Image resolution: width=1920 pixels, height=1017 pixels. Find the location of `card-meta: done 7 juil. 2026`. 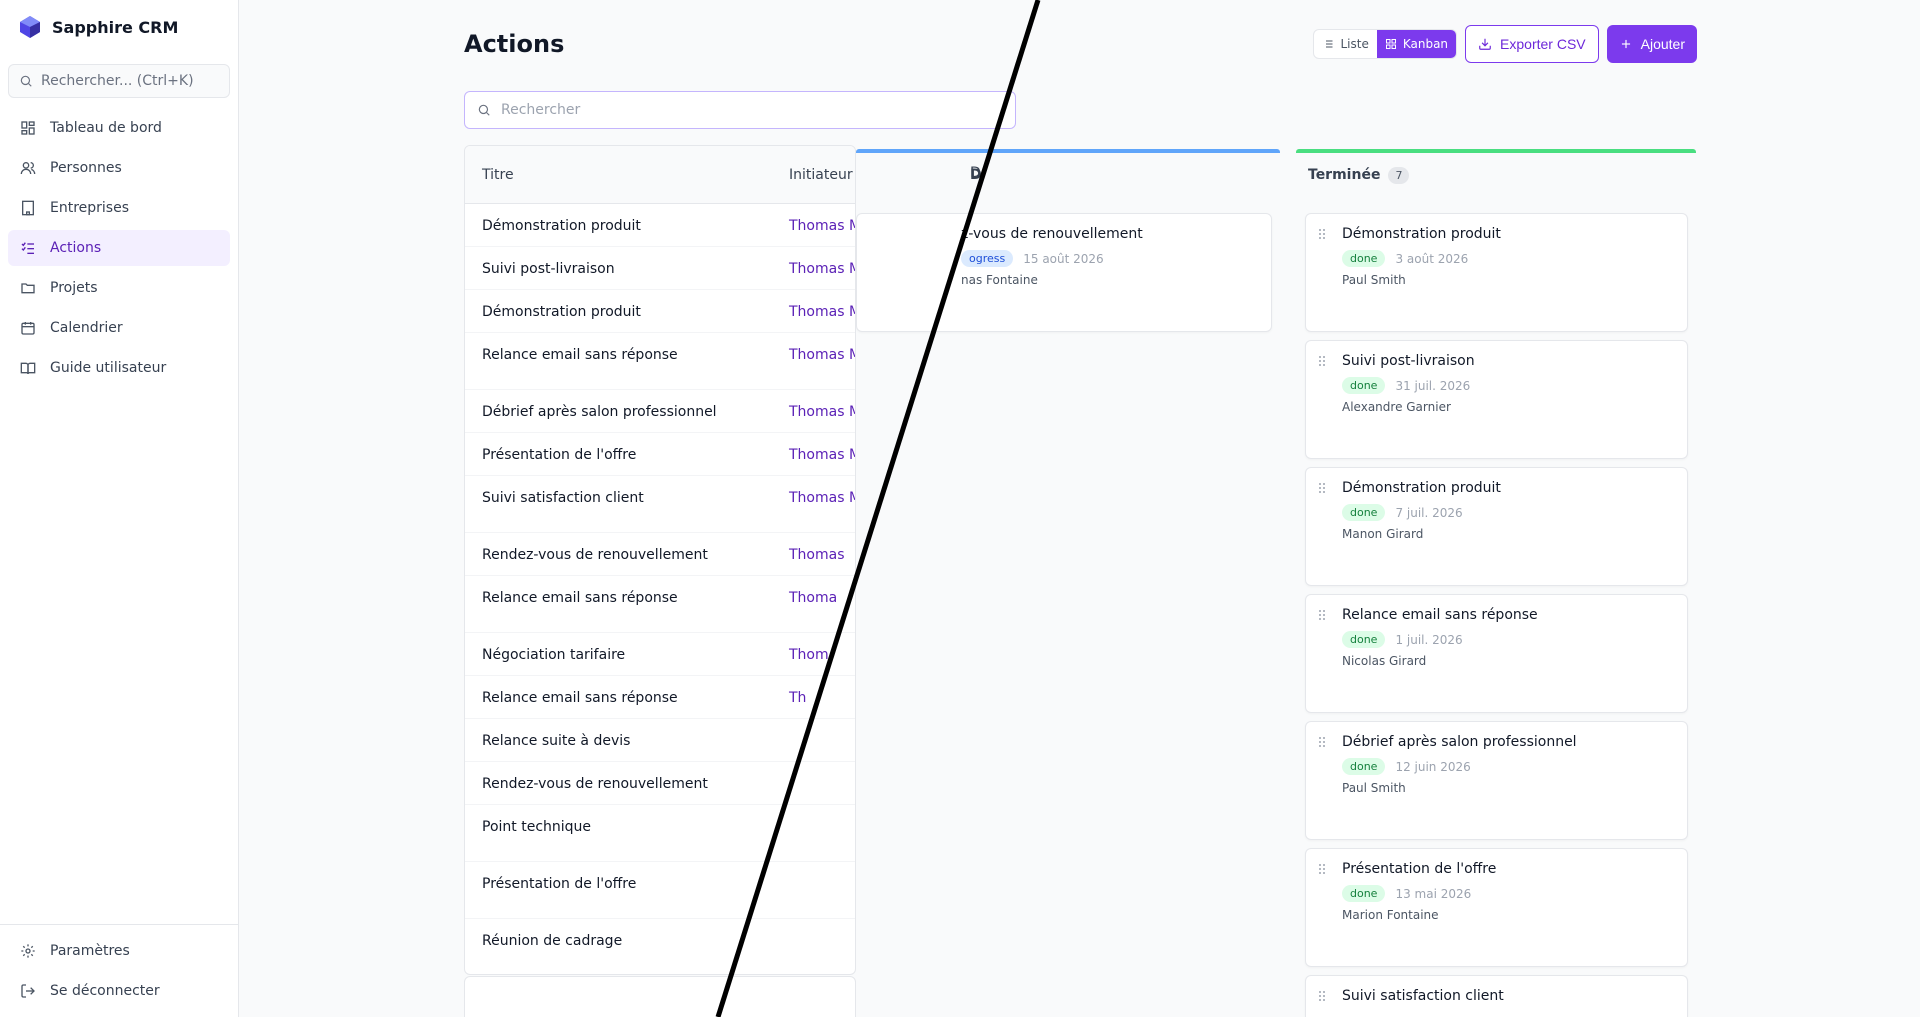

card-meta: done 7 juil. 2026 is located at coordinates (1508, 512).